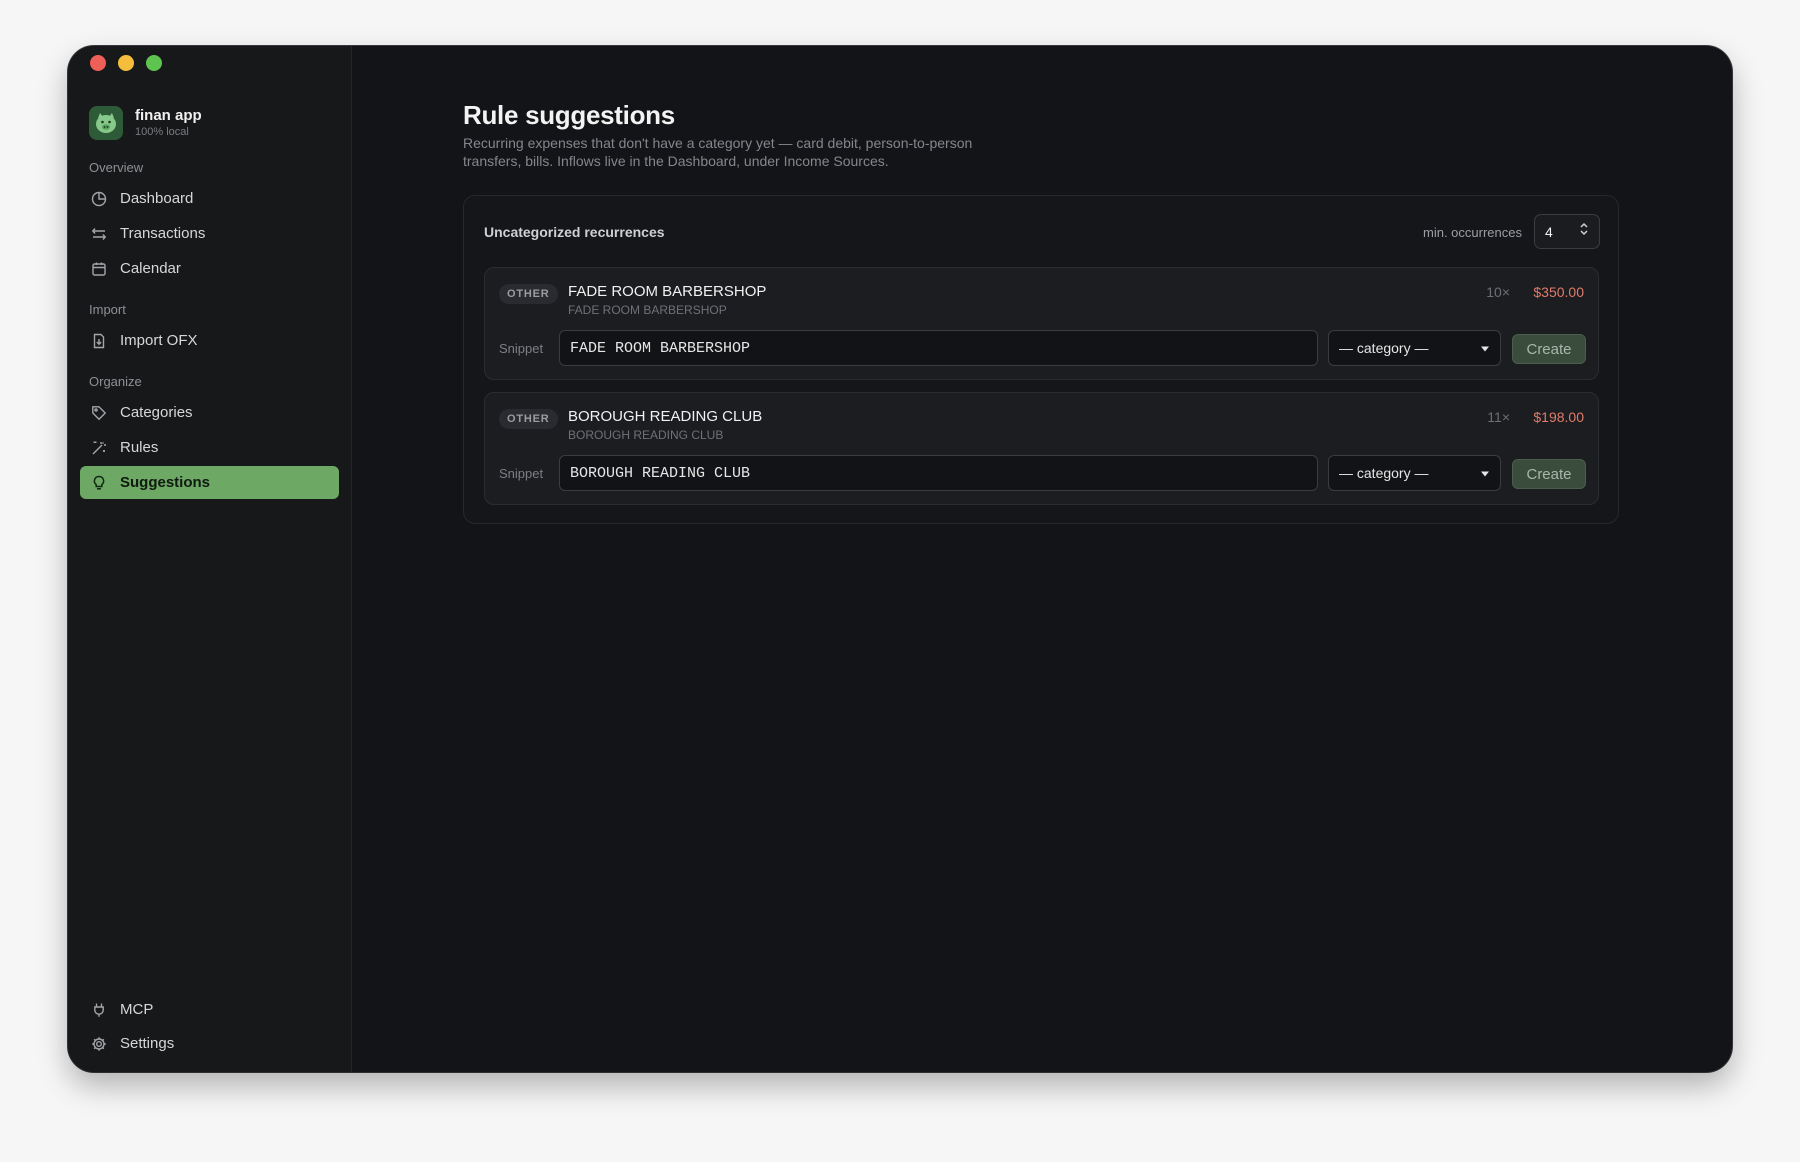 This screenshot has width=1800, height=1162. What do you see at coordinates (99, 234) in the screenshot?
I see `swap-arrows-icon` at bounding box center [99, 234].